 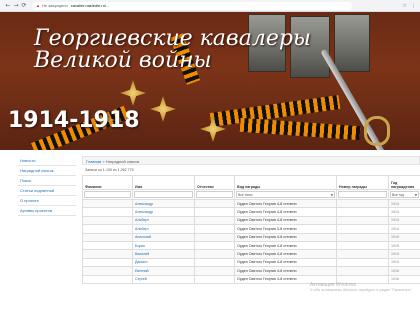 I want to click on records-info: Записи со 1-100 из 1,262 775, so click(x=109, y=170).